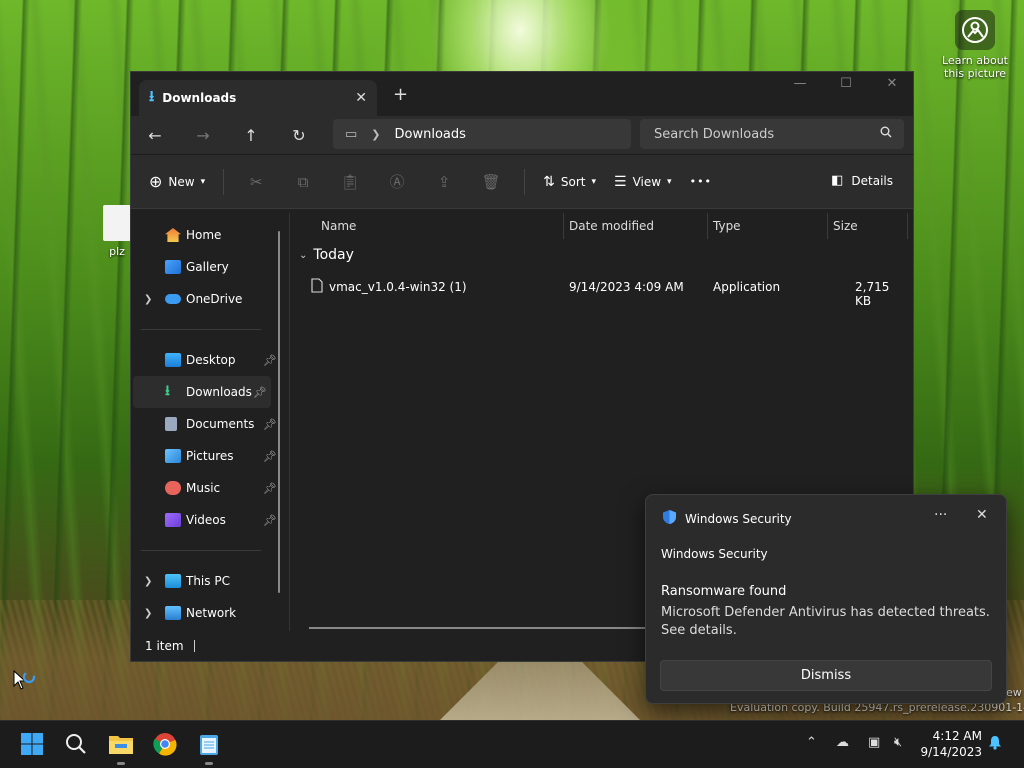 The height and width of the screenshot is (768, 1024). What do you see at coordinates (995, 744) in the screenshot?
I see `notification-bell-icon` at bounding box center [995, 744].